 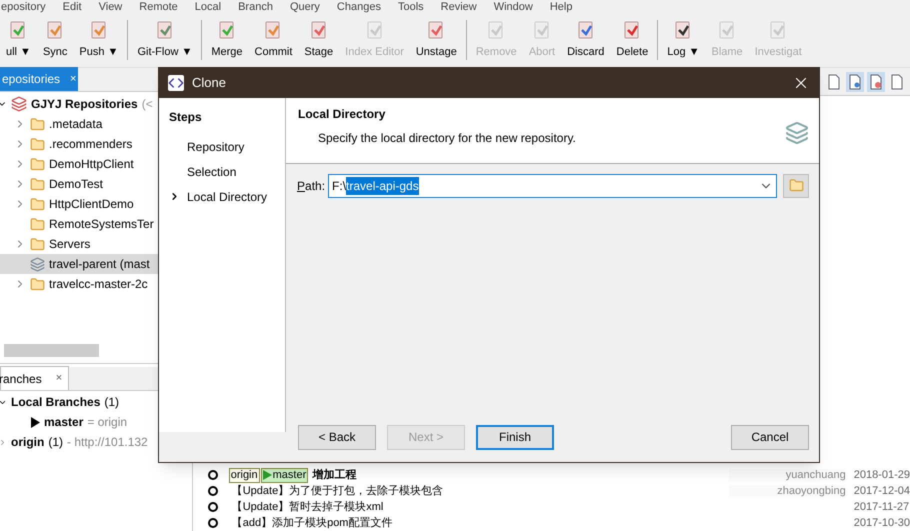 What do you see at coordinates (338, 491) in the screenshot?
I see `commit-message: 【Update】为了便于打包，去除子模块包含` at bounding box center [338, 491].